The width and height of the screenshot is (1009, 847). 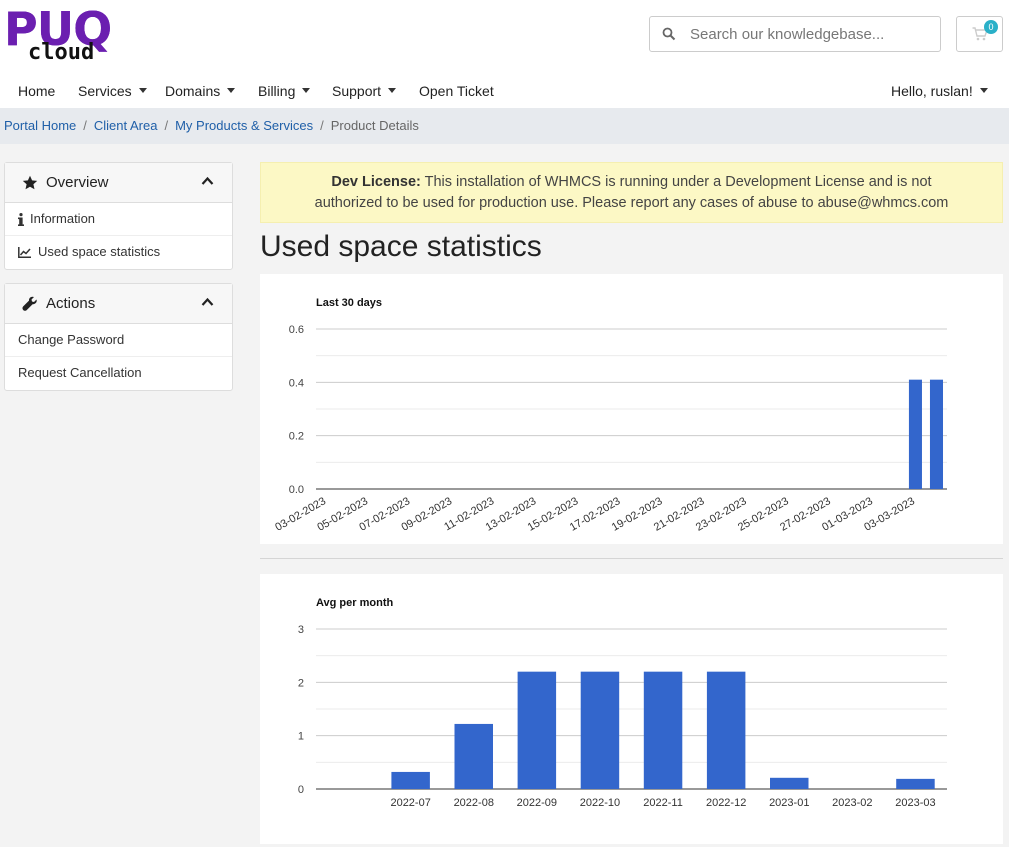 What do you see at coordinates (301, 790) in the screenshot?
I see `chart-y-tick-label: 0` at bounding box center [301, 790].